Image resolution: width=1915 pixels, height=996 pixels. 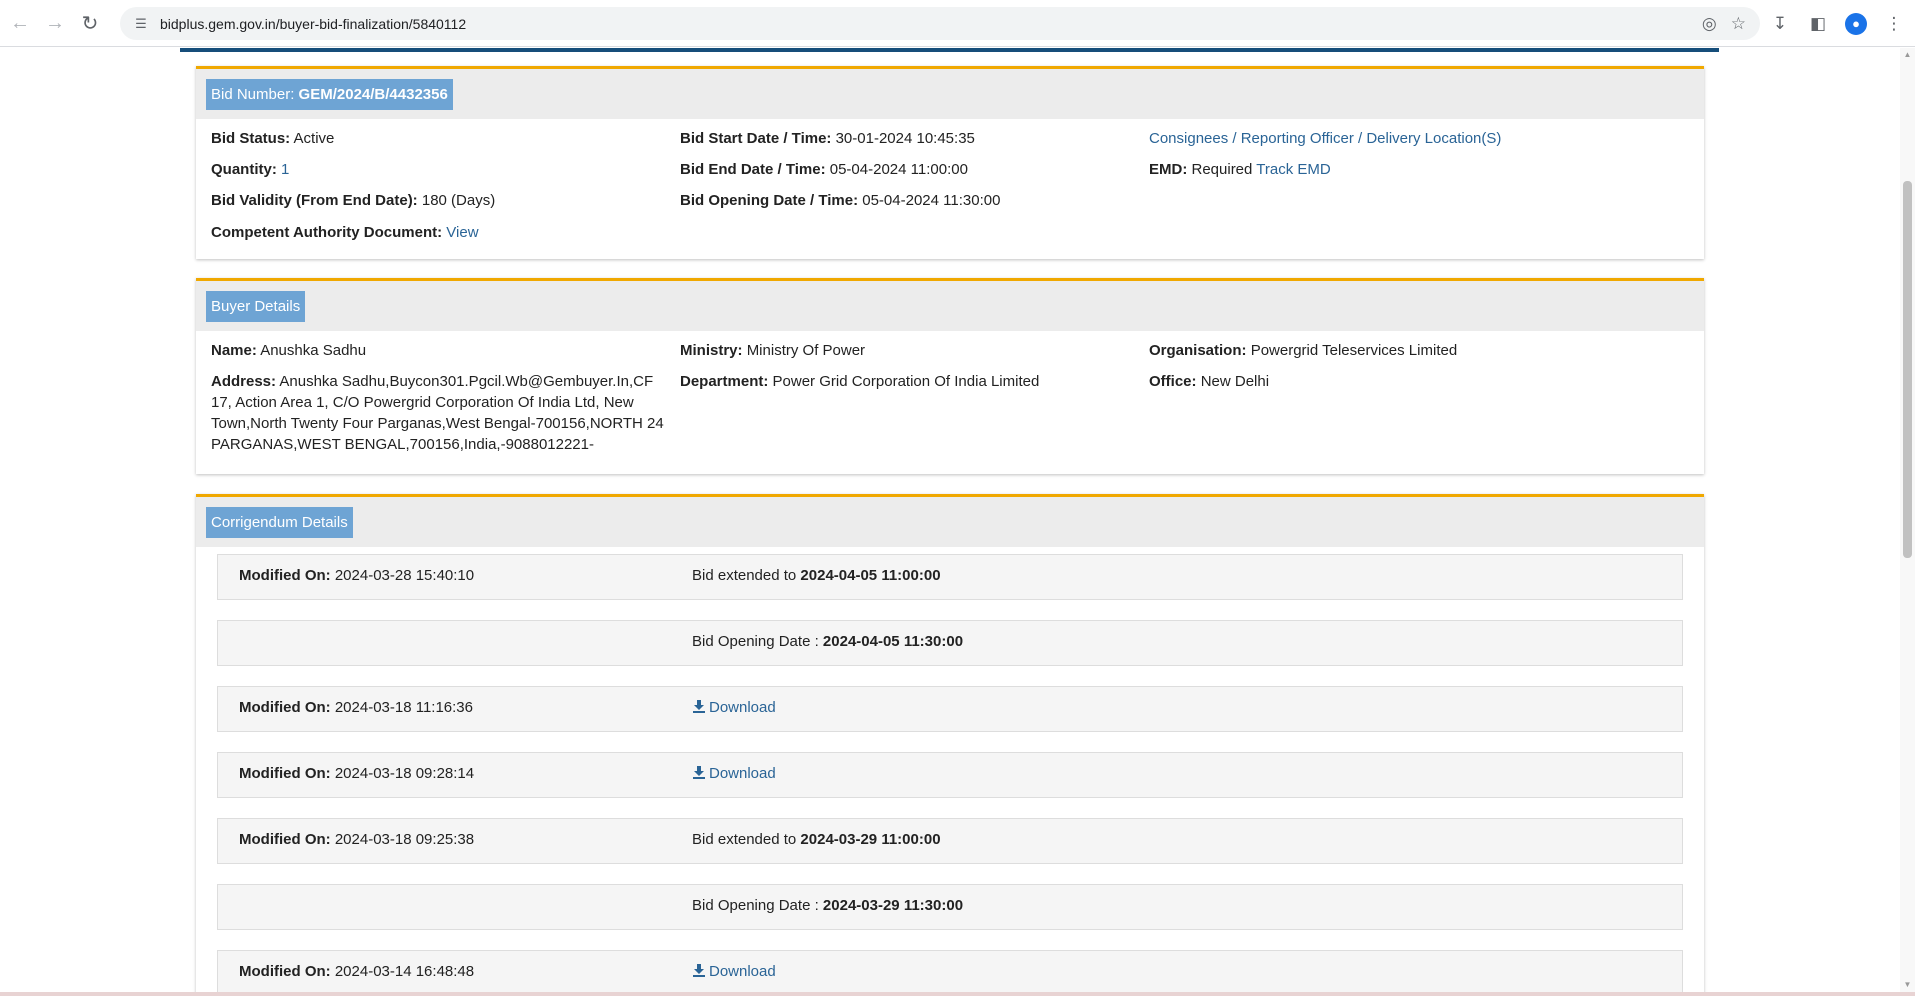 I want to click on star-icon: ☆, so click(x=1738, y=24).